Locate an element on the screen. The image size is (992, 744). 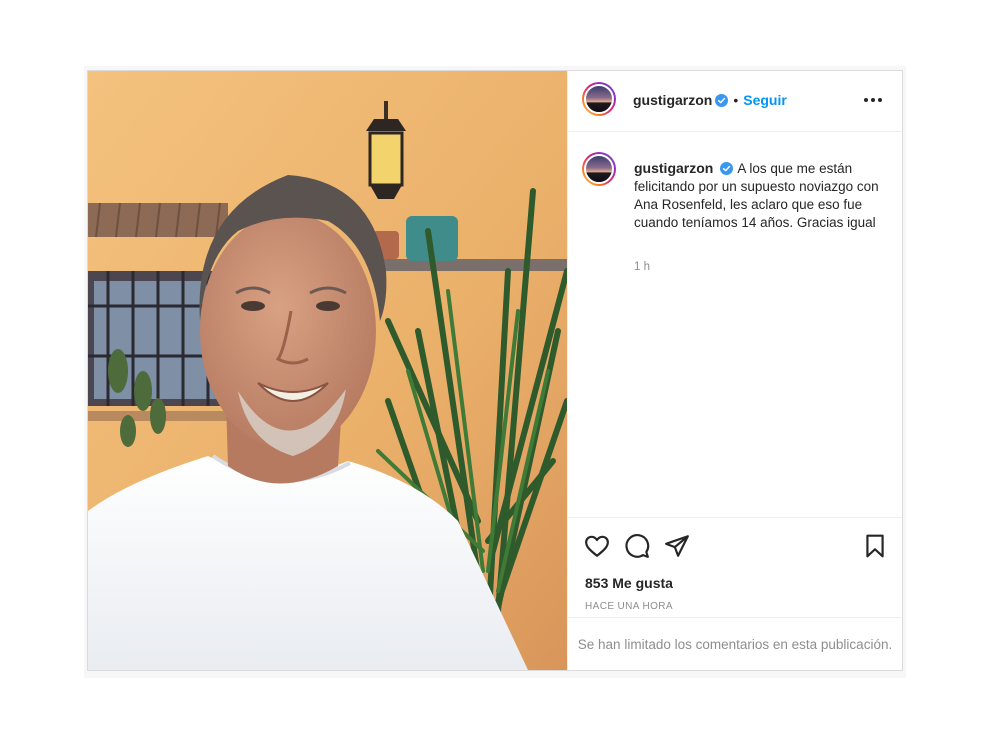
share-paper-plane-icon is located at coordinates (677, 546).